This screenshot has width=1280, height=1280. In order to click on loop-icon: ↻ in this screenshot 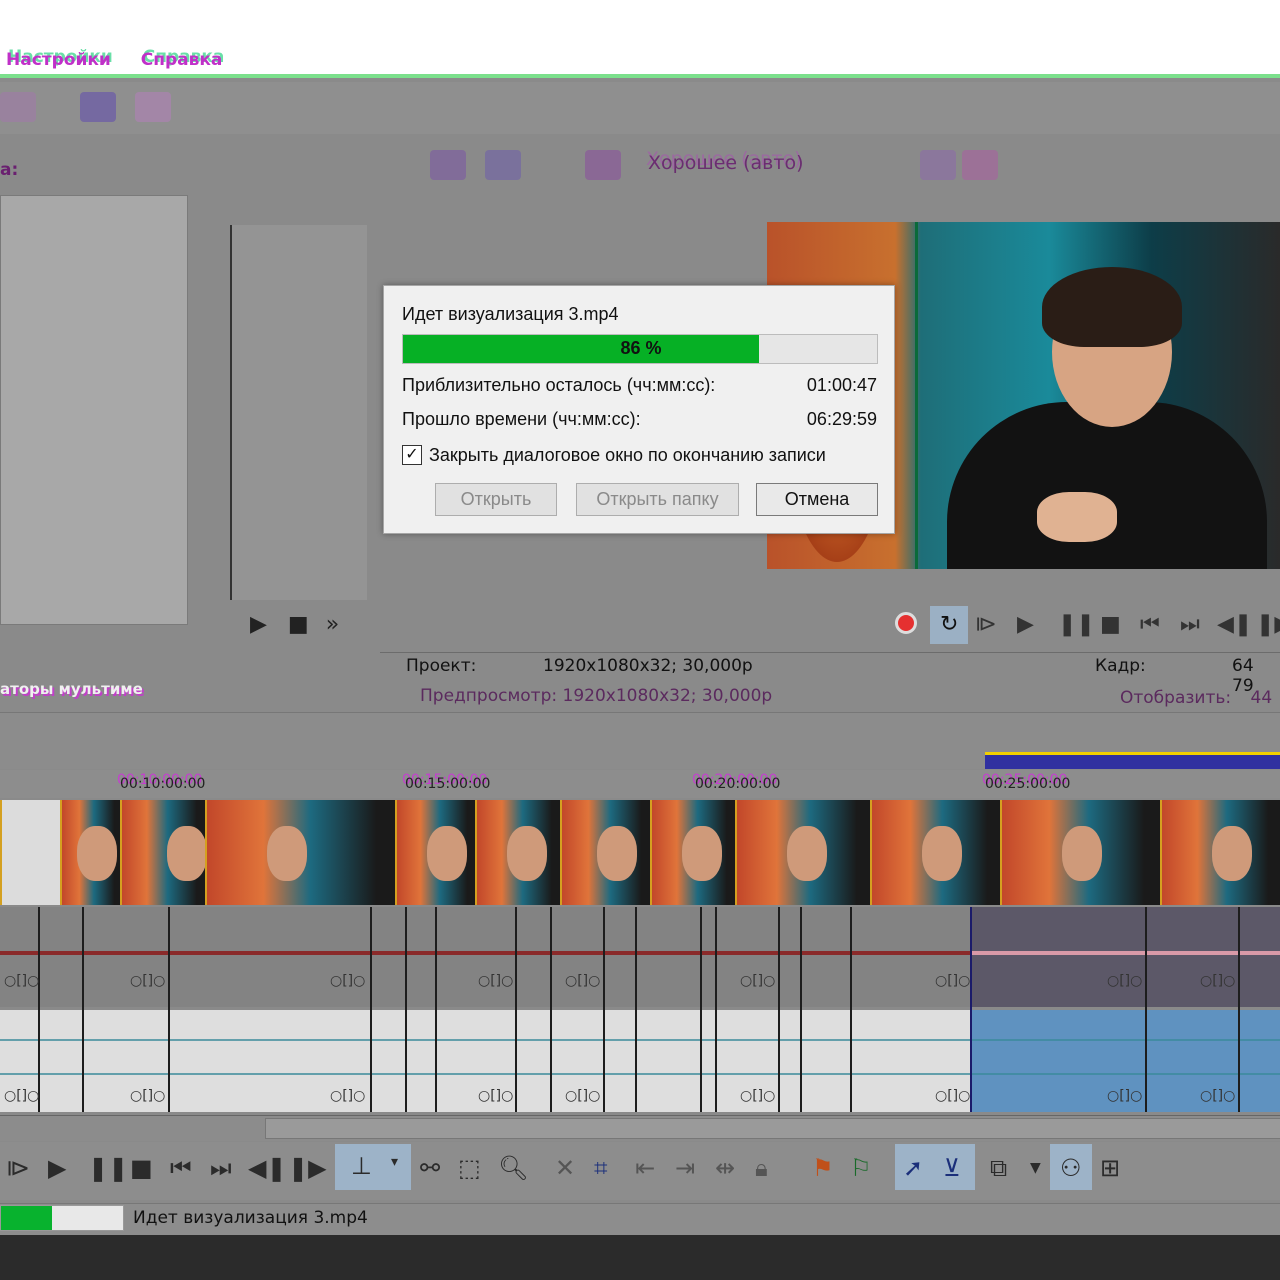, I will do `click(949, 625)`.